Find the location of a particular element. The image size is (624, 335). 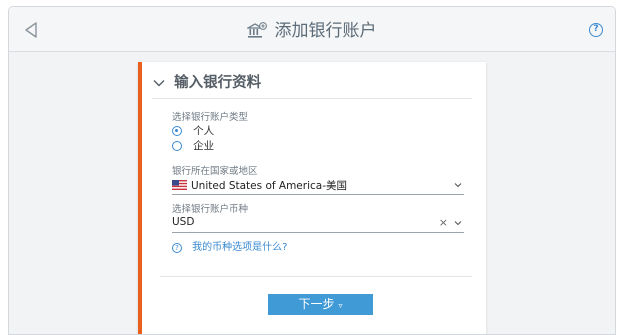

section-toggle: 输入银行资料 is located at coordinates (206, 82).